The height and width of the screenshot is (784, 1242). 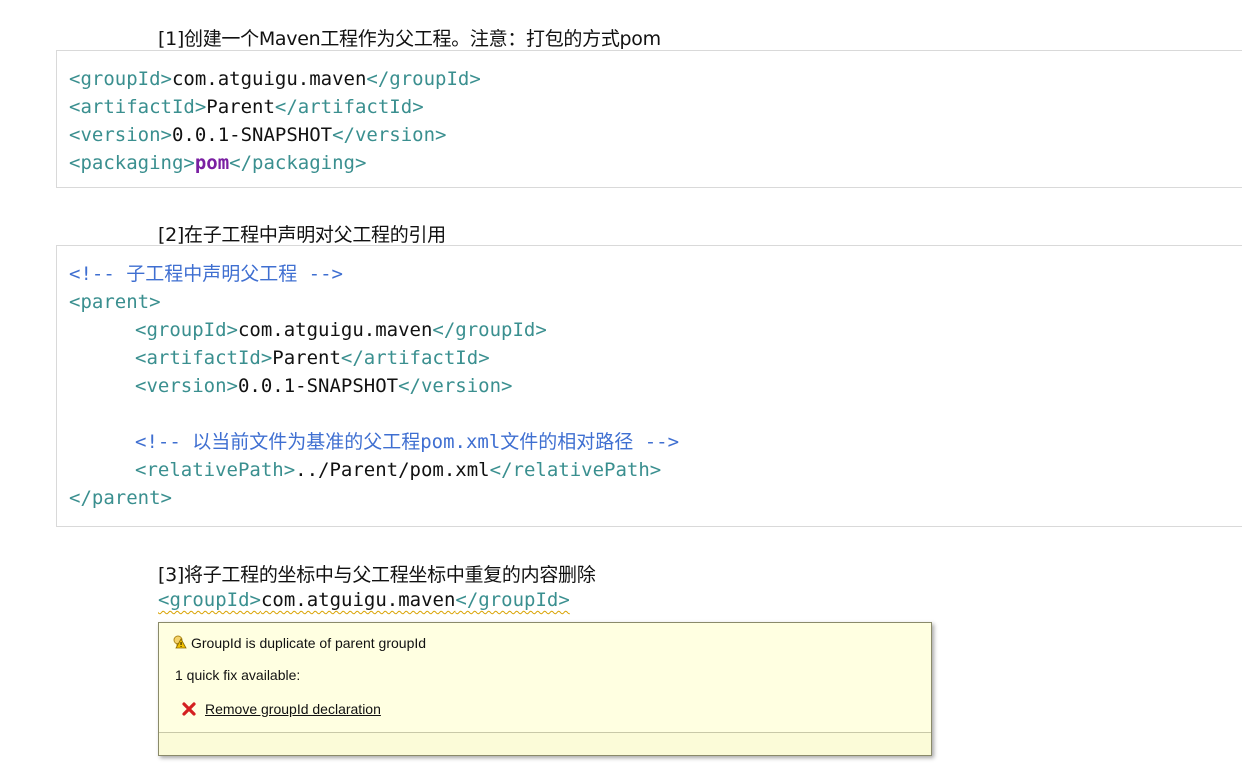 What do you see at coordinates (298, 163) in the screenshot?
I see `xml-tag: </packaging>` at bounding box center [298, 163].